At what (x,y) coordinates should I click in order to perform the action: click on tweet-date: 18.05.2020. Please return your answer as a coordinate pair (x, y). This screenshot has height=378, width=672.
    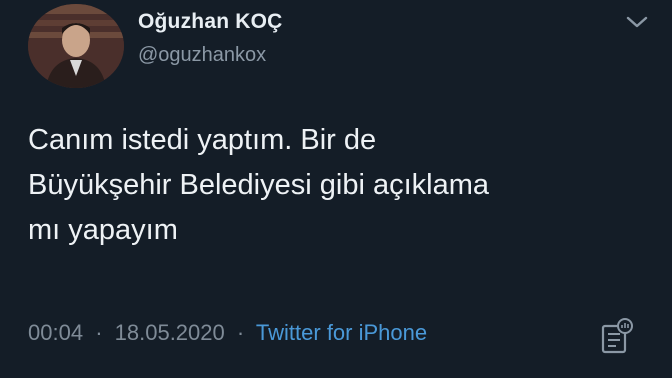
    Looking at the image, I should click on (170, 332).